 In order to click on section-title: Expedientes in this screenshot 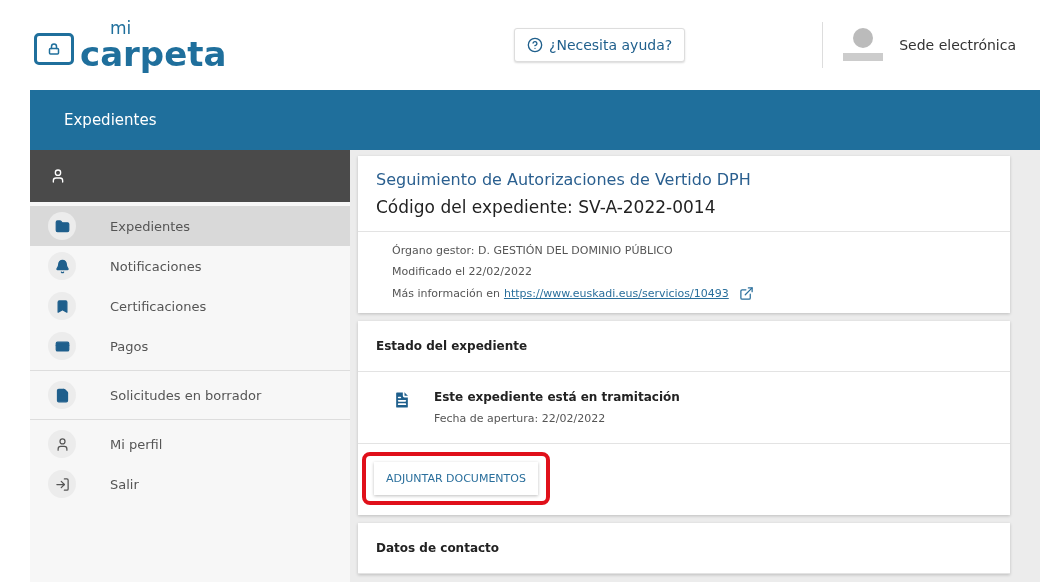, I will do `click(110, 120)`.